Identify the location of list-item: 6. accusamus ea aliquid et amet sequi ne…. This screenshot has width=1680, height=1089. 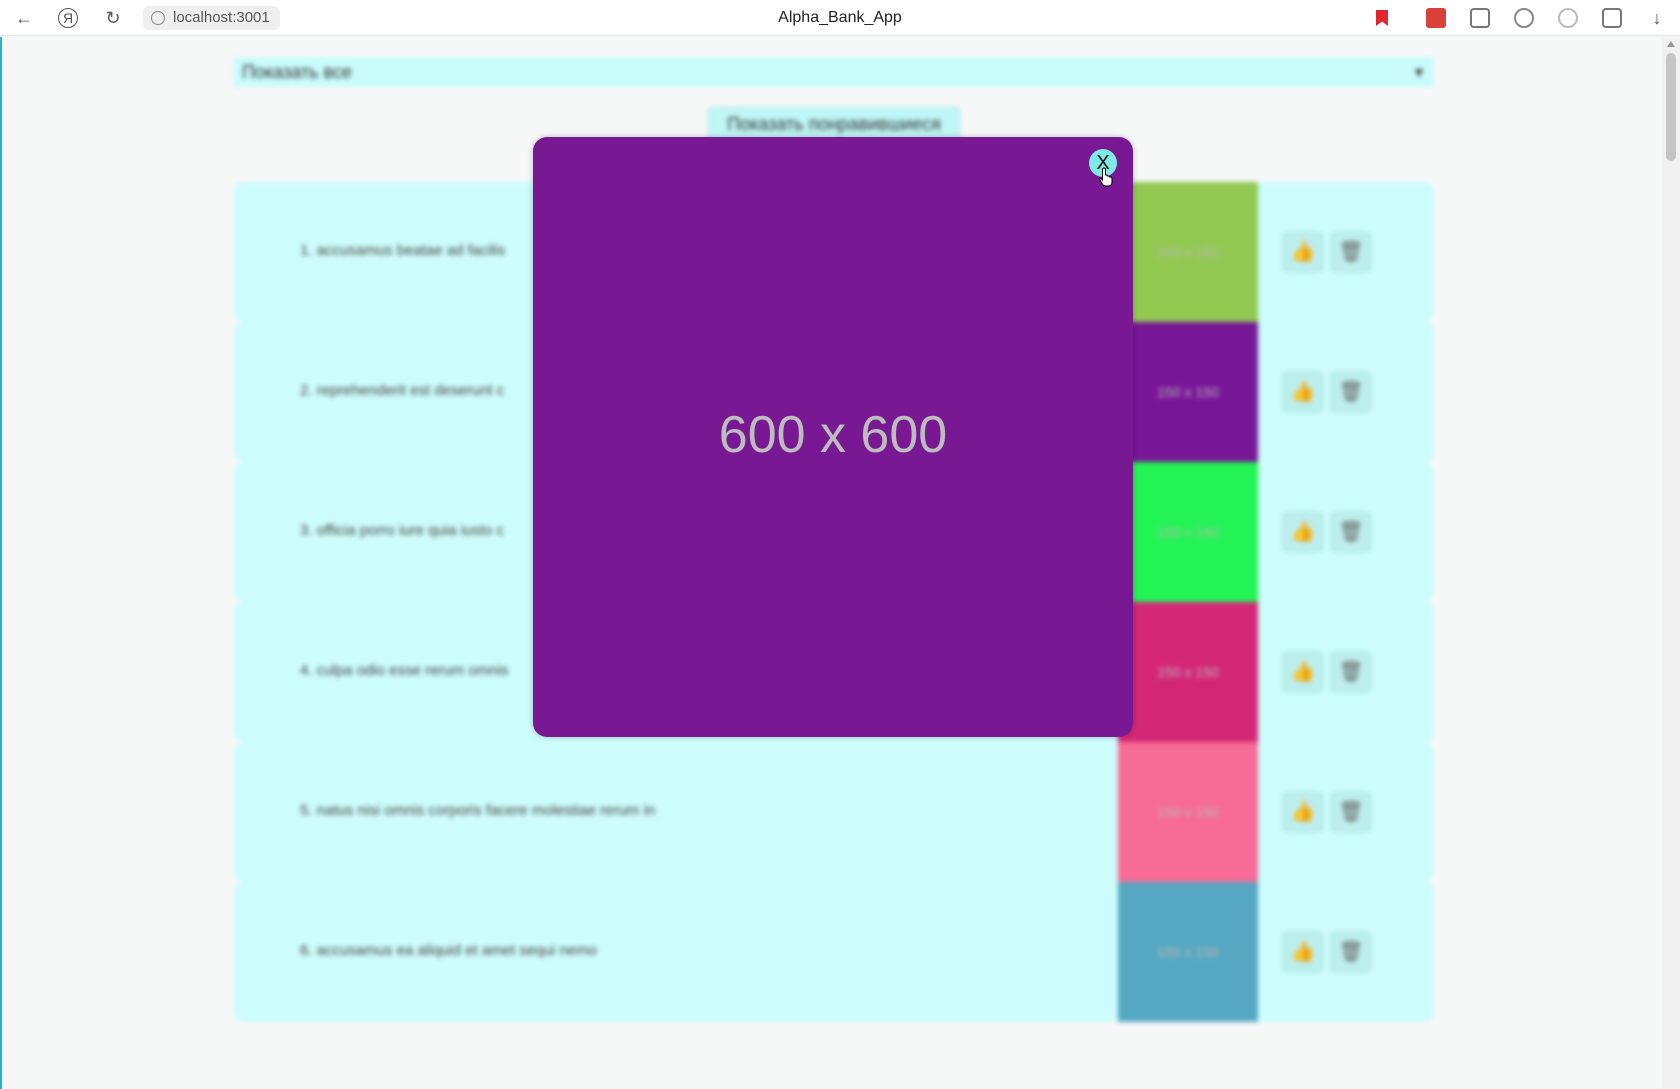
(834, 952).